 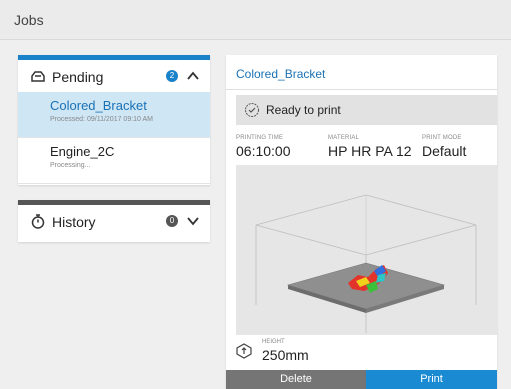 I want to click on print-mode-label: PRINT MODE, so click(x=442, y=138).